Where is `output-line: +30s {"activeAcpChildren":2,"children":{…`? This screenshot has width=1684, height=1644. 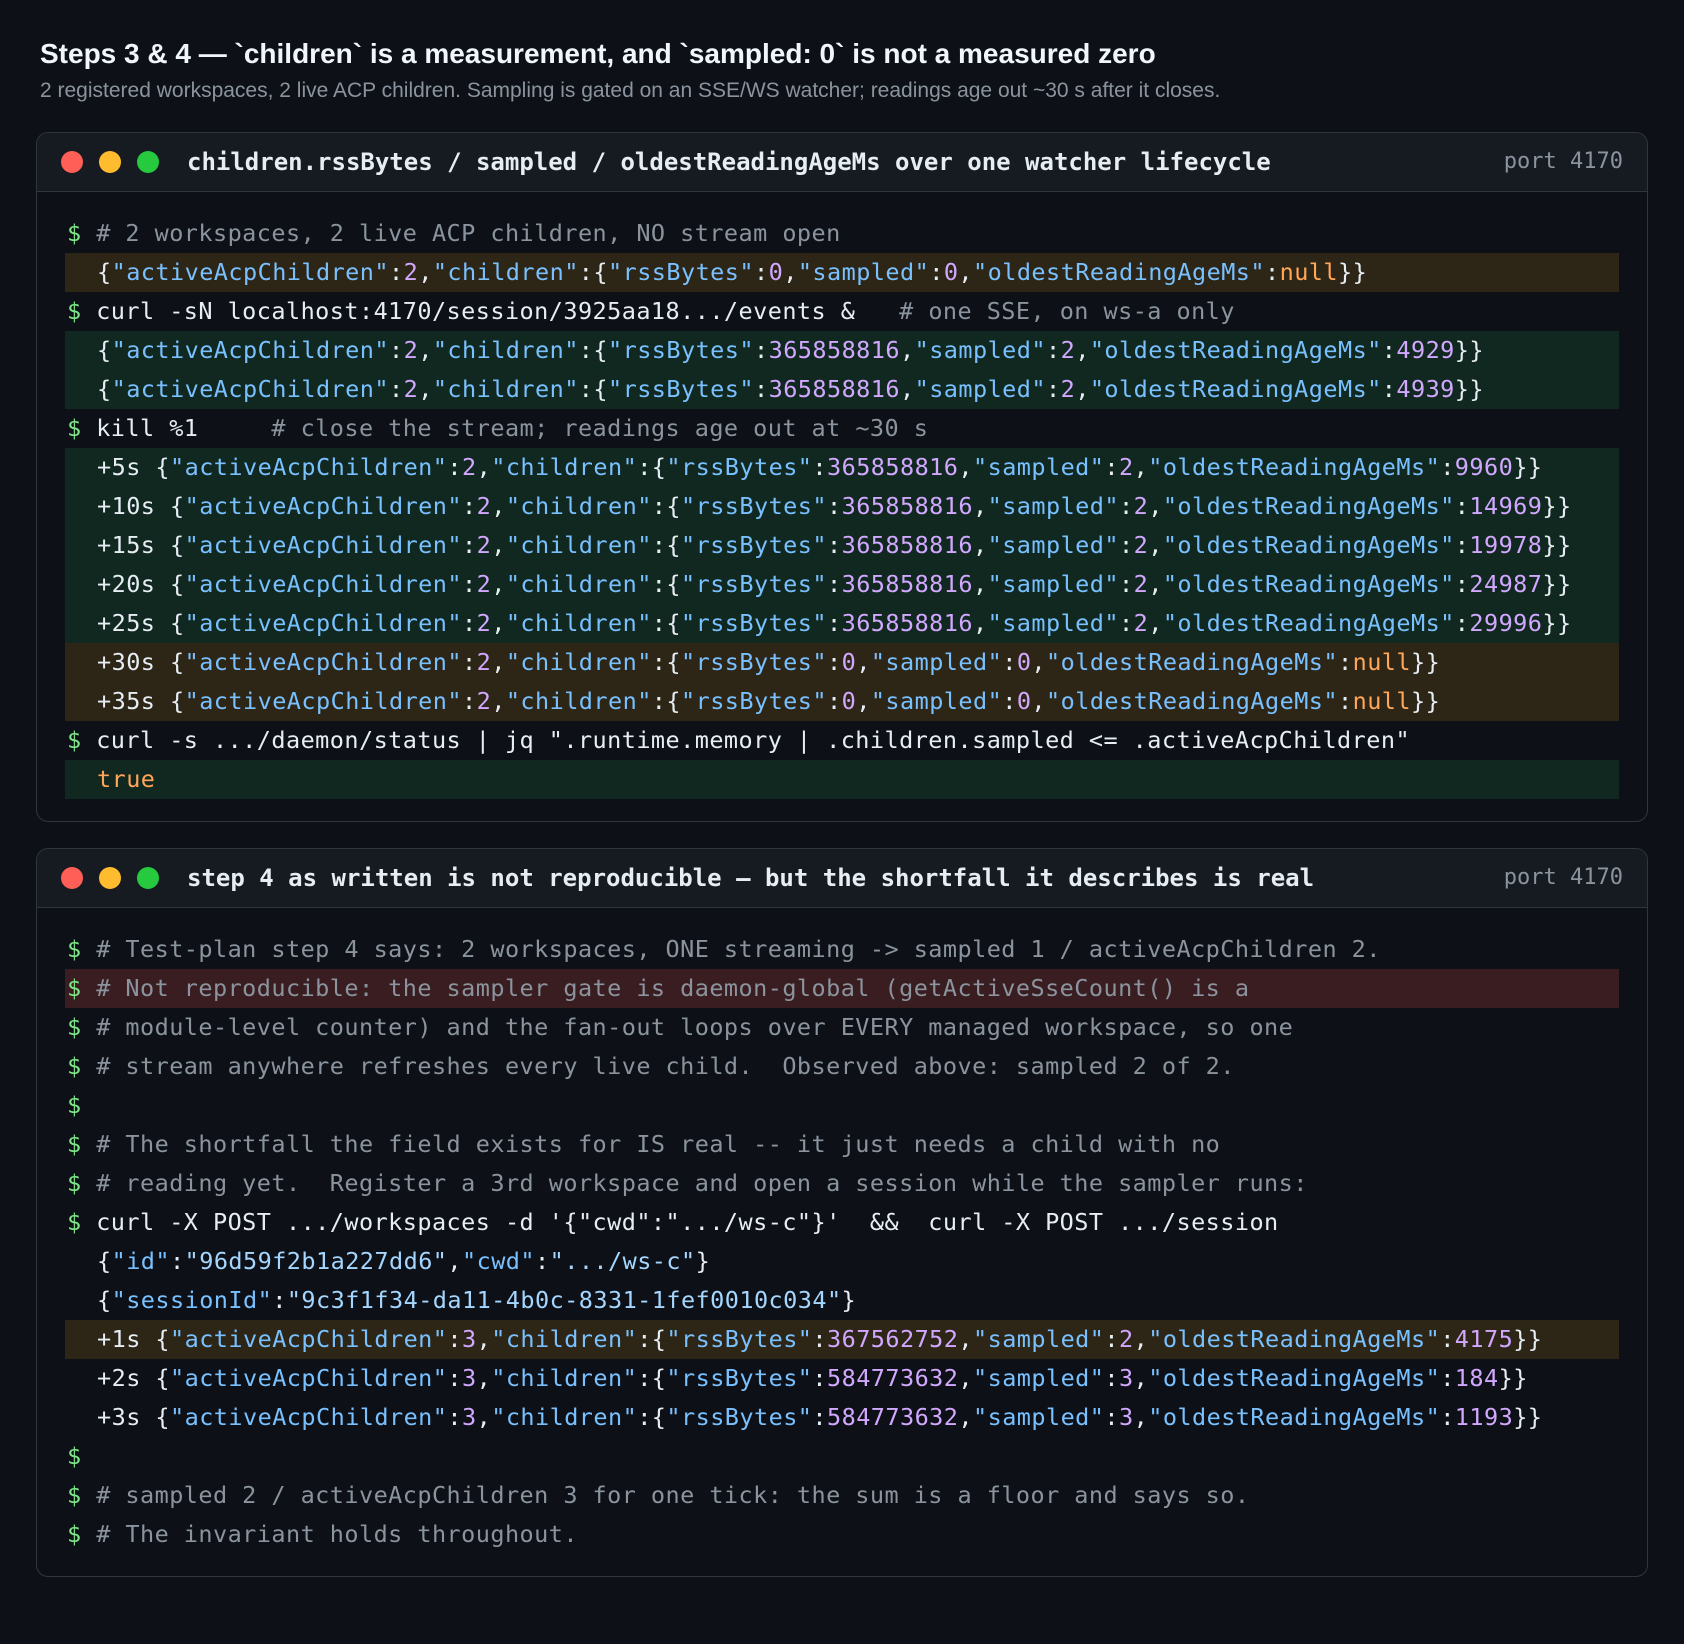
output-line: +30s {"activeAcpChildren":2,"children":{… is located at coordinates (842, 662).